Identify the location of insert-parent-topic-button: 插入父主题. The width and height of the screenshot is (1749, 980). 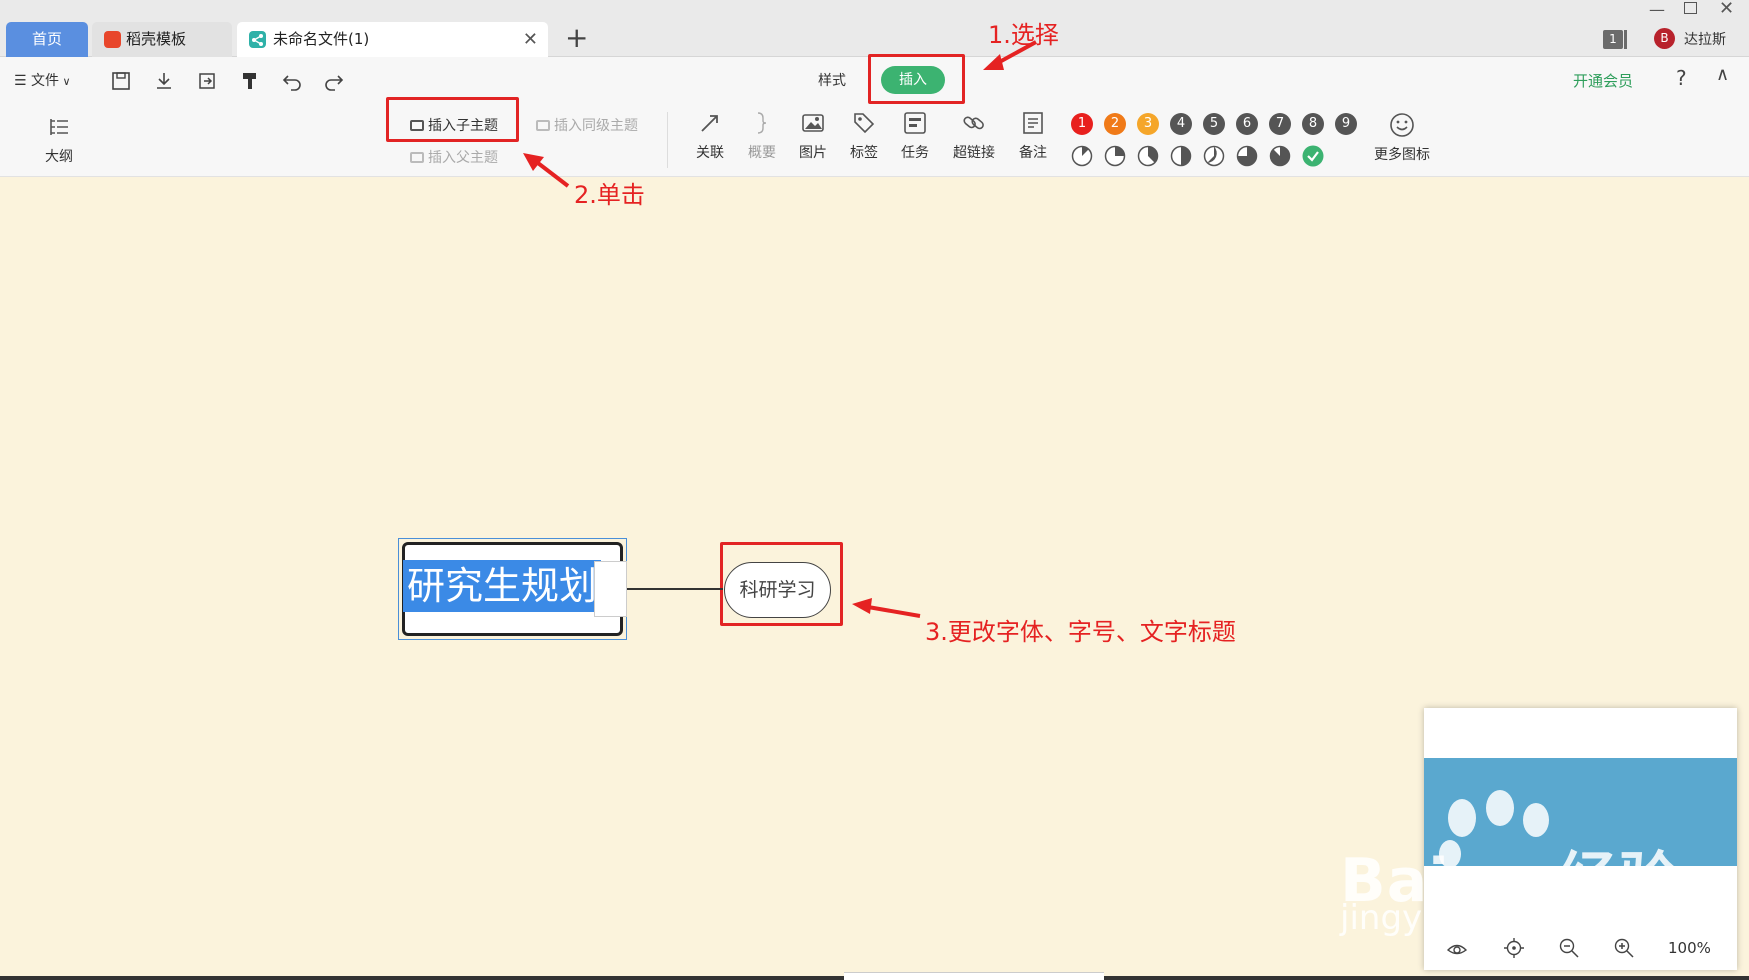
(454, 157).